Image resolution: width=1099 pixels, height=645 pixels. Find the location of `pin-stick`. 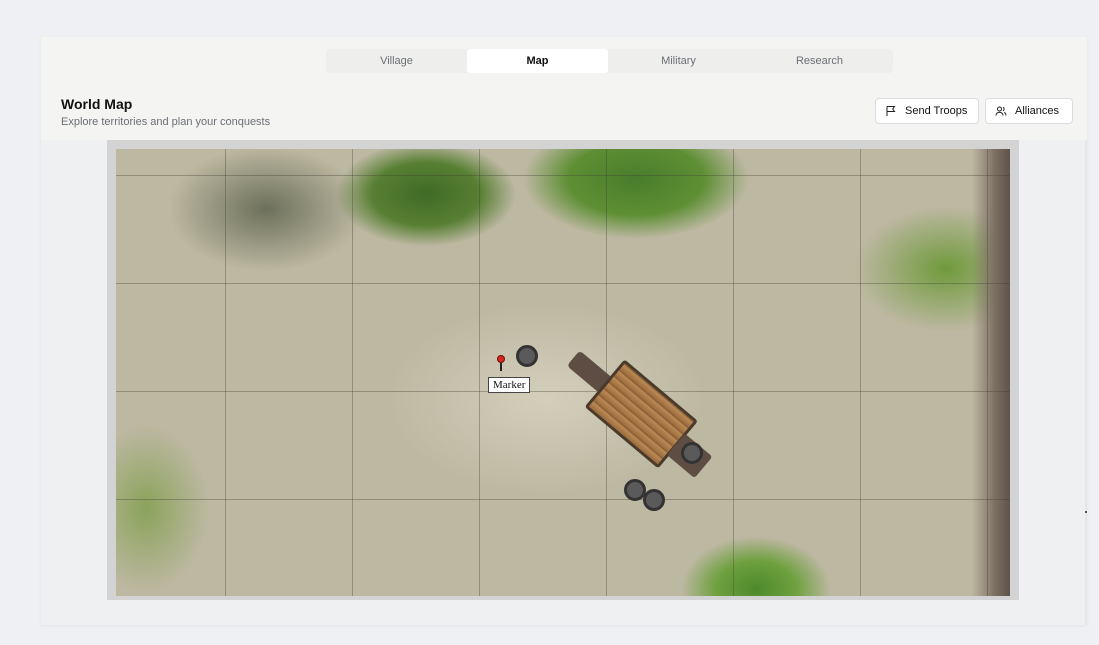

pin-stick is located at coordinates (501, 367).